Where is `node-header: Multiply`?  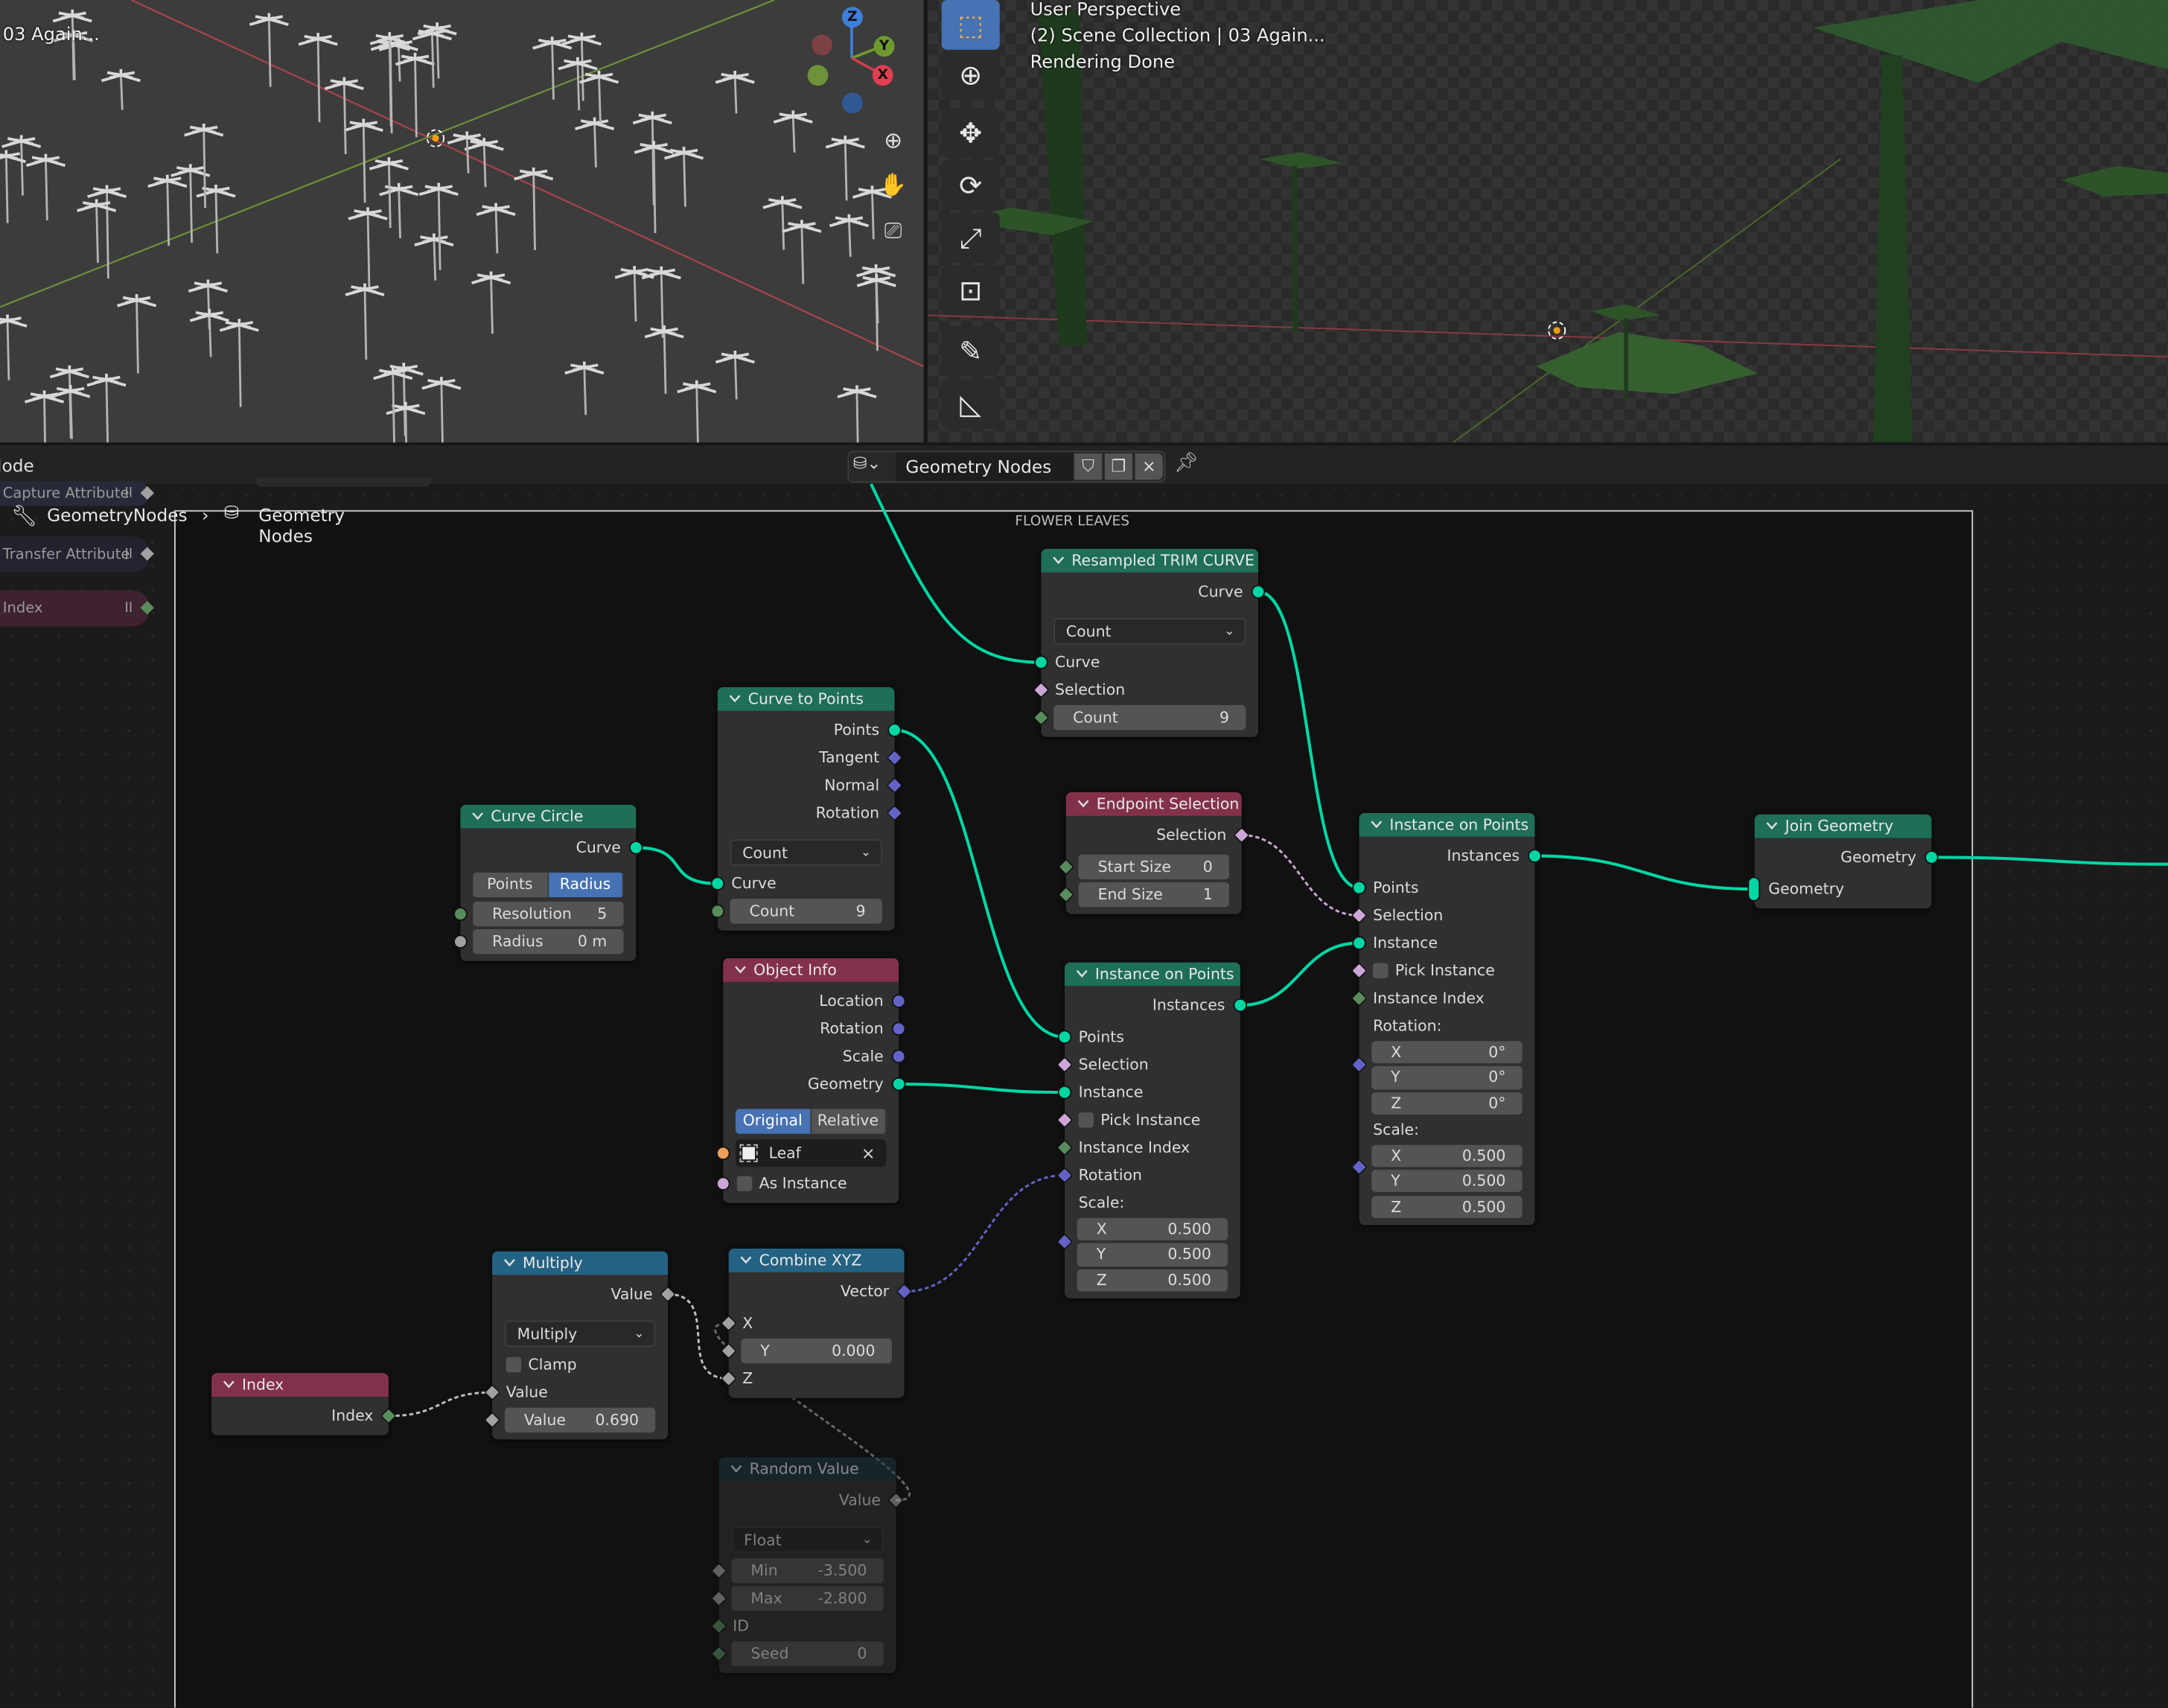 node-header: Multiply is located at coordinates (580, 1263).